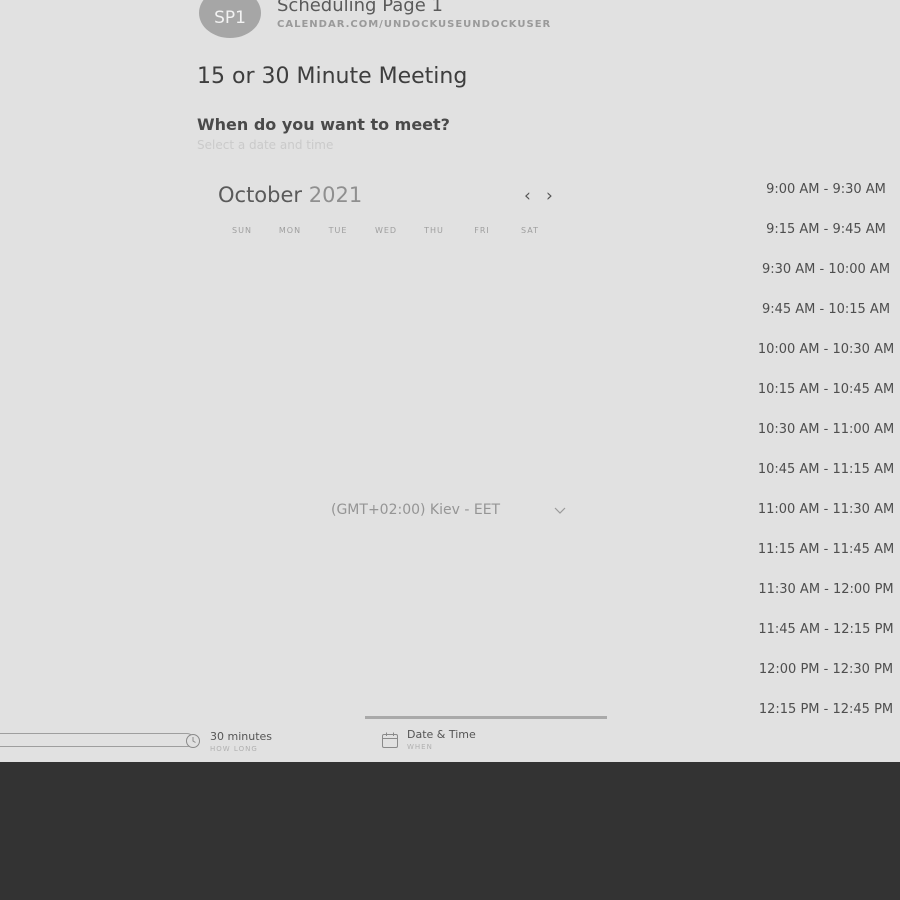  Describe the element at coordinates (530, 230) in the screenshot. I see `weekday-label: SAT` at that location.